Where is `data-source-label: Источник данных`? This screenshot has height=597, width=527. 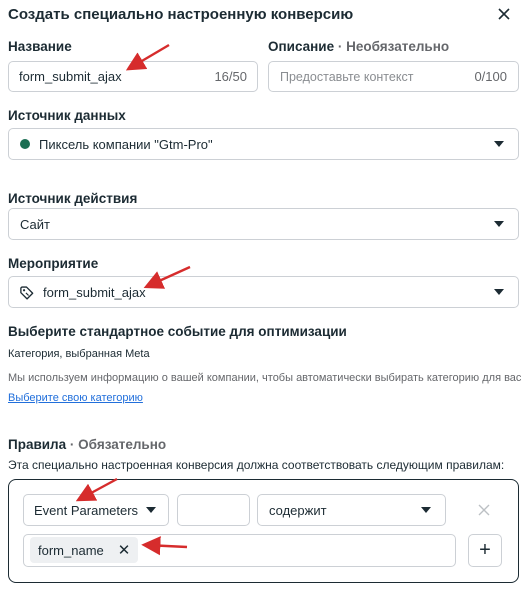
data-source-label: Источник данных is located at coordinates (67, 115).